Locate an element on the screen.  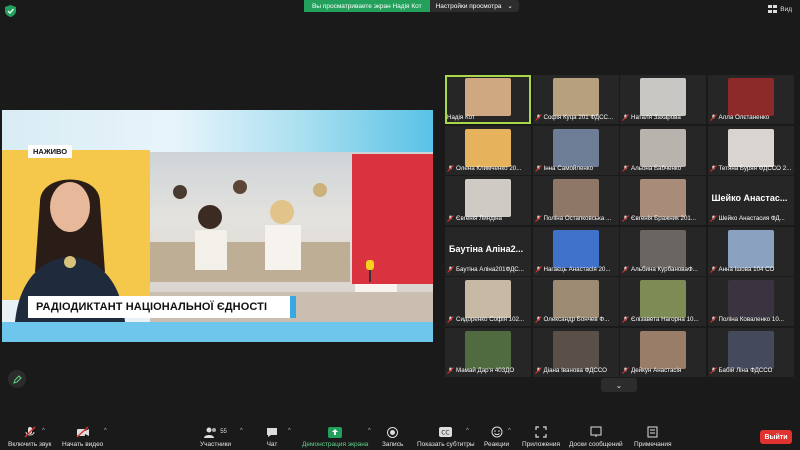
participant-tile: Алла Олєтаненко is located at coordinates (750, 99).